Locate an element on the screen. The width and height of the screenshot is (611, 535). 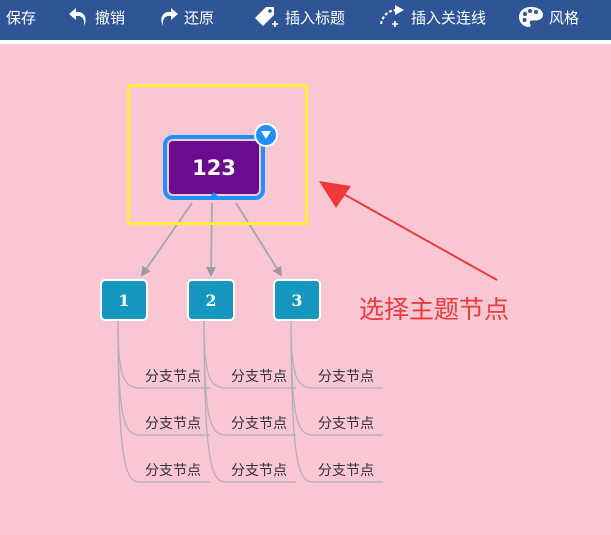
child-topic-node-2: 2 is located at coordinates (211, 300).